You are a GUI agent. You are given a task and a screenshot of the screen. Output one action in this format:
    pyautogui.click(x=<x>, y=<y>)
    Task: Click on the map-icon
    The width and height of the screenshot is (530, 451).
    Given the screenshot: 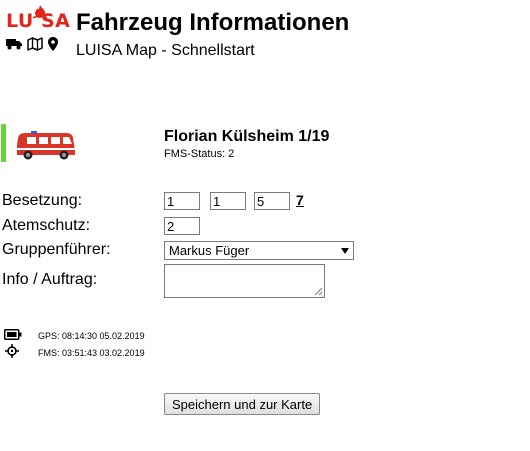 What is the action you would take?
    pyautogui.click(x=35, y=44)
    